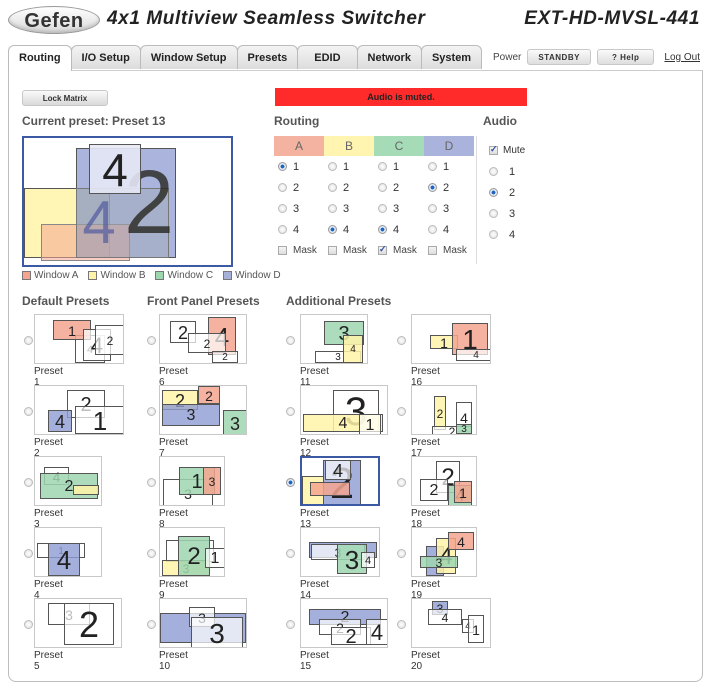 The width and height of the screenshot is (710, 689). Describe the element at coordinates (203, 410) in the screenshot. I see `preset-thumbnail: 2233` at that location.